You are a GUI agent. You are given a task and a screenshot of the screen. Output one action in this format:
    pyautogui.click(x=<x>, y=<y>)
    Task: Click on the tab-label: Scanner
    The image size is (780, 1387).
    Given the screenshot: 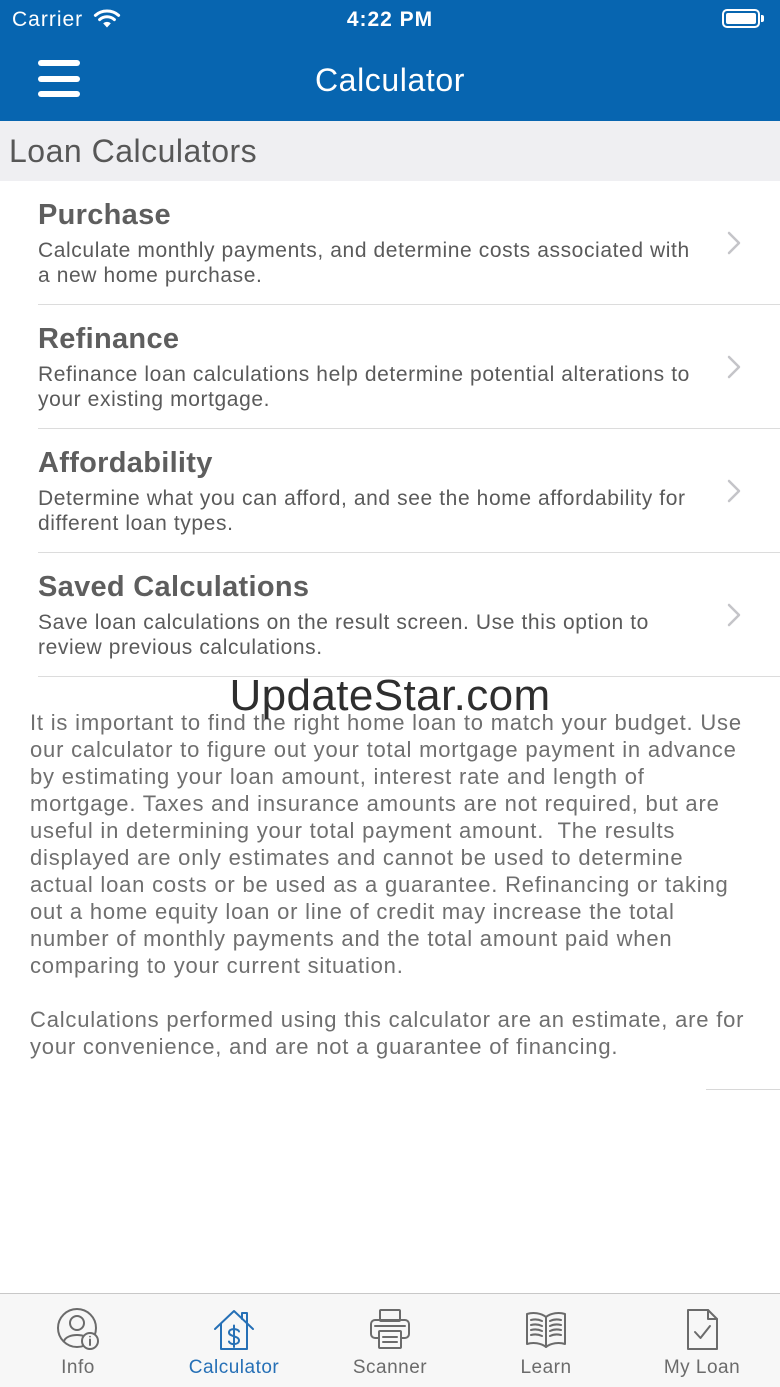 What is the action you would take?
    pyautogui.click(x=390, y=1367)
    